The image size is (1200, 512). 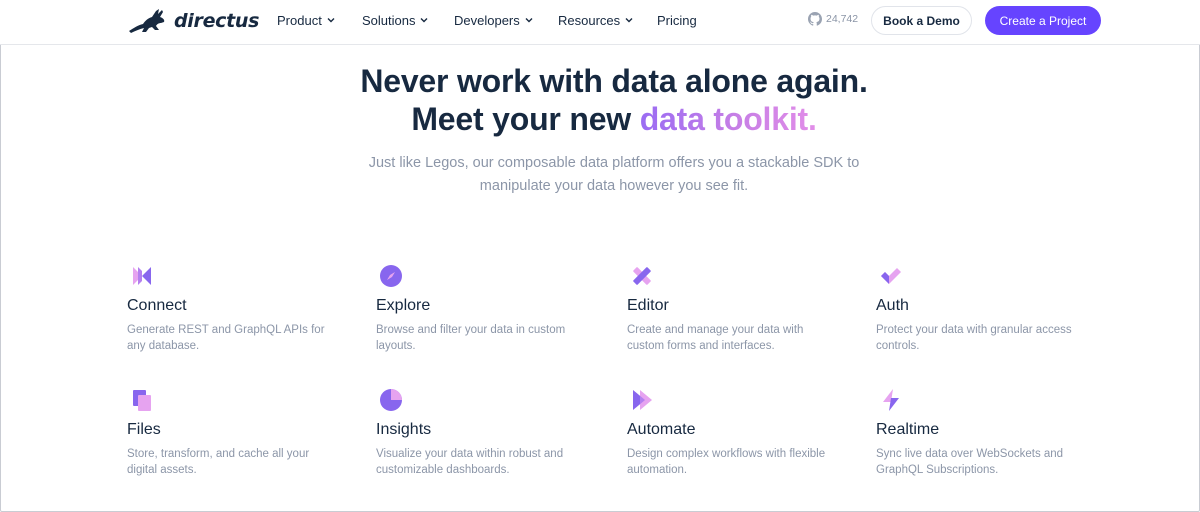 I want to click on automate-icon, so click(x=642, y=400).